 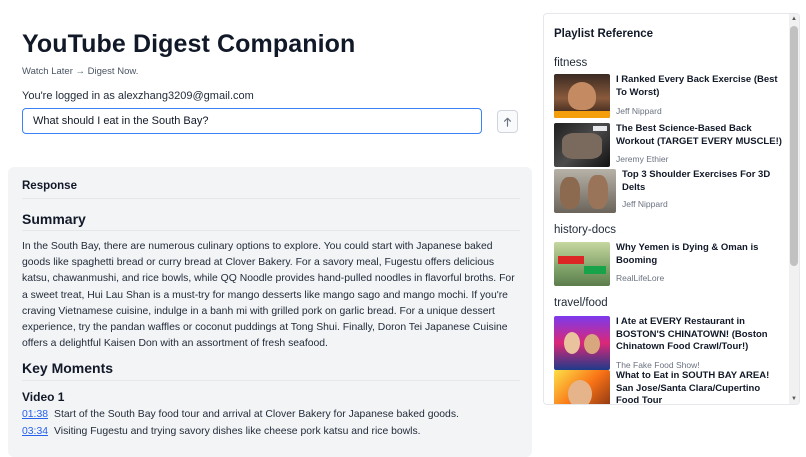 What do you see at coordinates (189, 44) in the screenshot?
I see `app-title: YouTube Digest Companion` at bounding box center [189, 44].